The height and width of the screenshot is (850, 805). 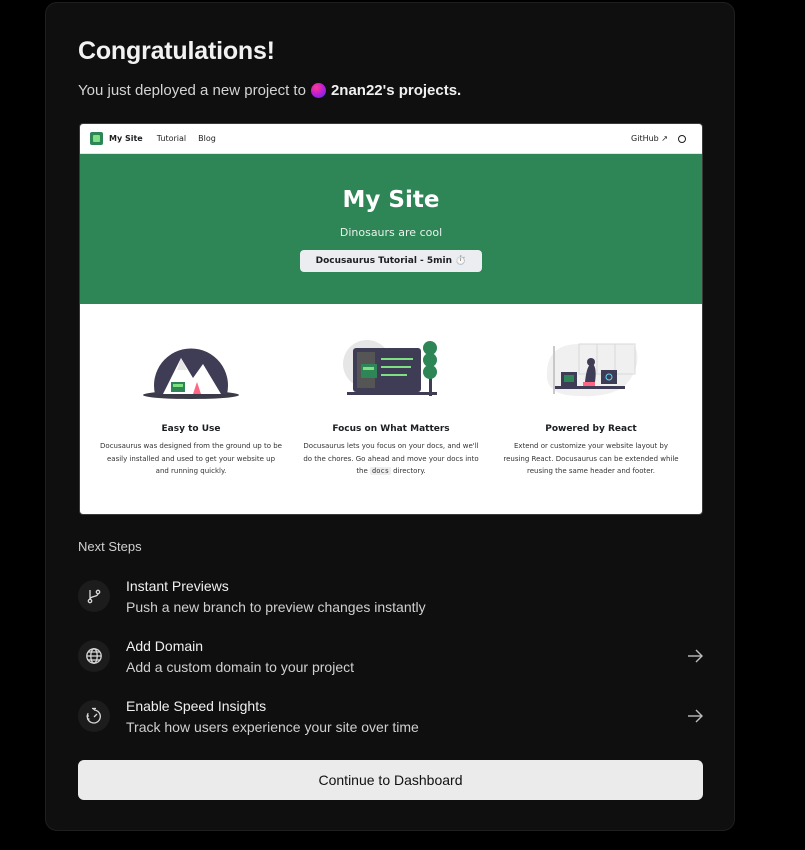 I want to click on preview-nav-blog: Blog, so click(x=207, y=138).